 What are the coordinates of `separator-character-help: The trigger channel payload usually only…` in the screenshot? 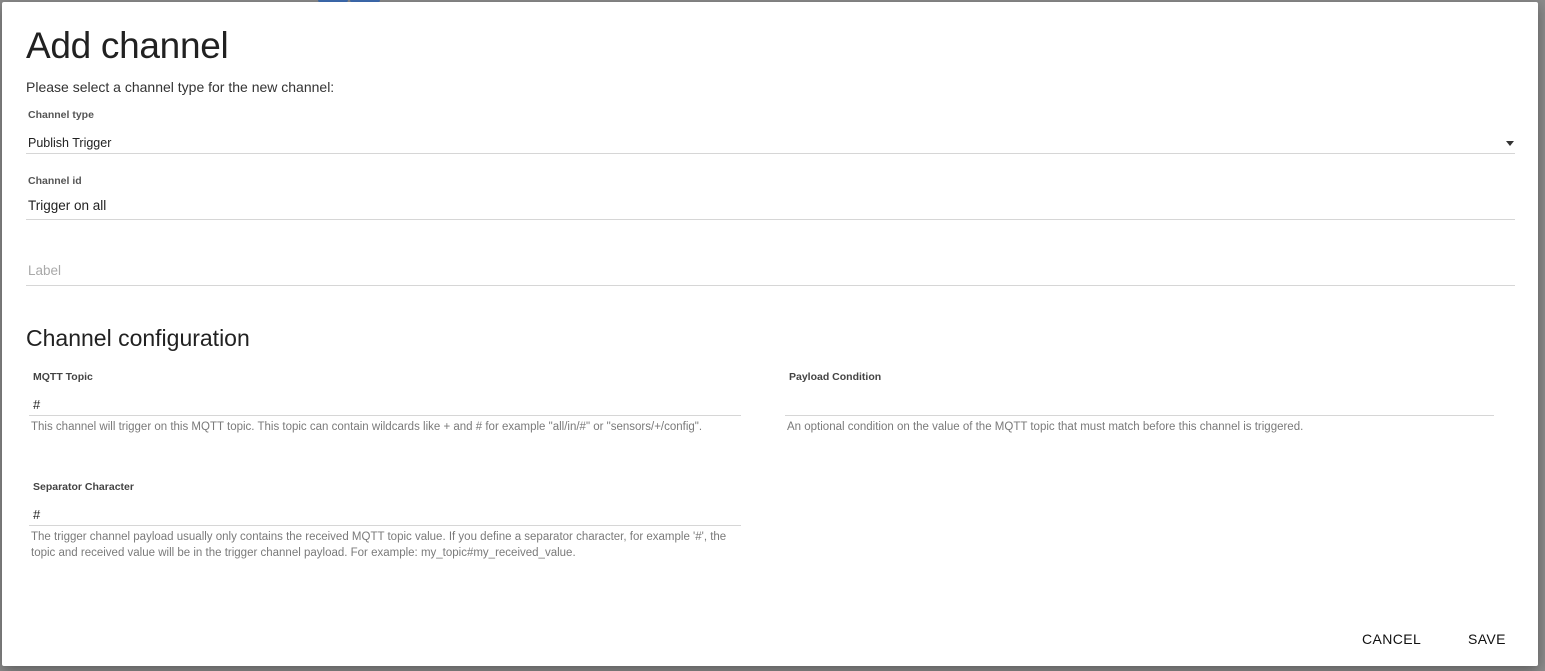 It's located at (379, 545).